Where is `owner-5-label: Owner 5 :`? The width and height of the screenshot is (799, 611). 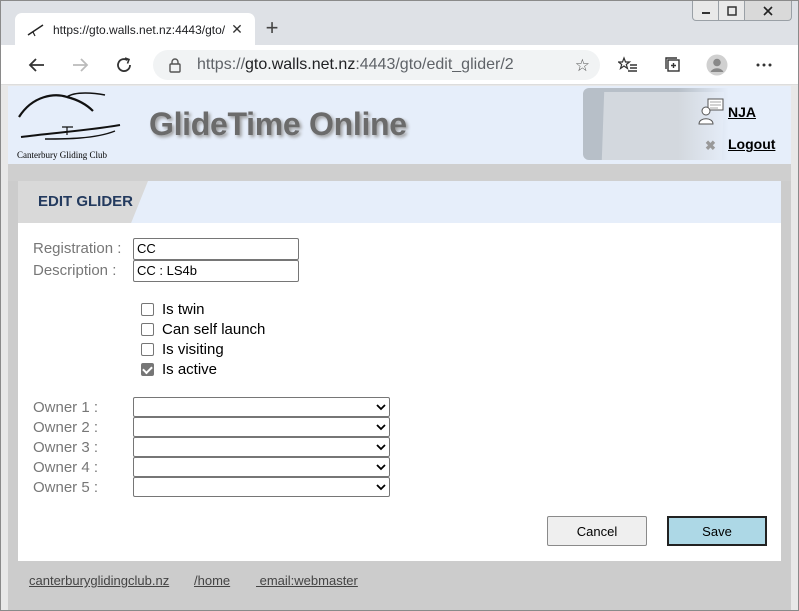
owner-5-label: Owner 5 : is located at coordinates (66, 487).